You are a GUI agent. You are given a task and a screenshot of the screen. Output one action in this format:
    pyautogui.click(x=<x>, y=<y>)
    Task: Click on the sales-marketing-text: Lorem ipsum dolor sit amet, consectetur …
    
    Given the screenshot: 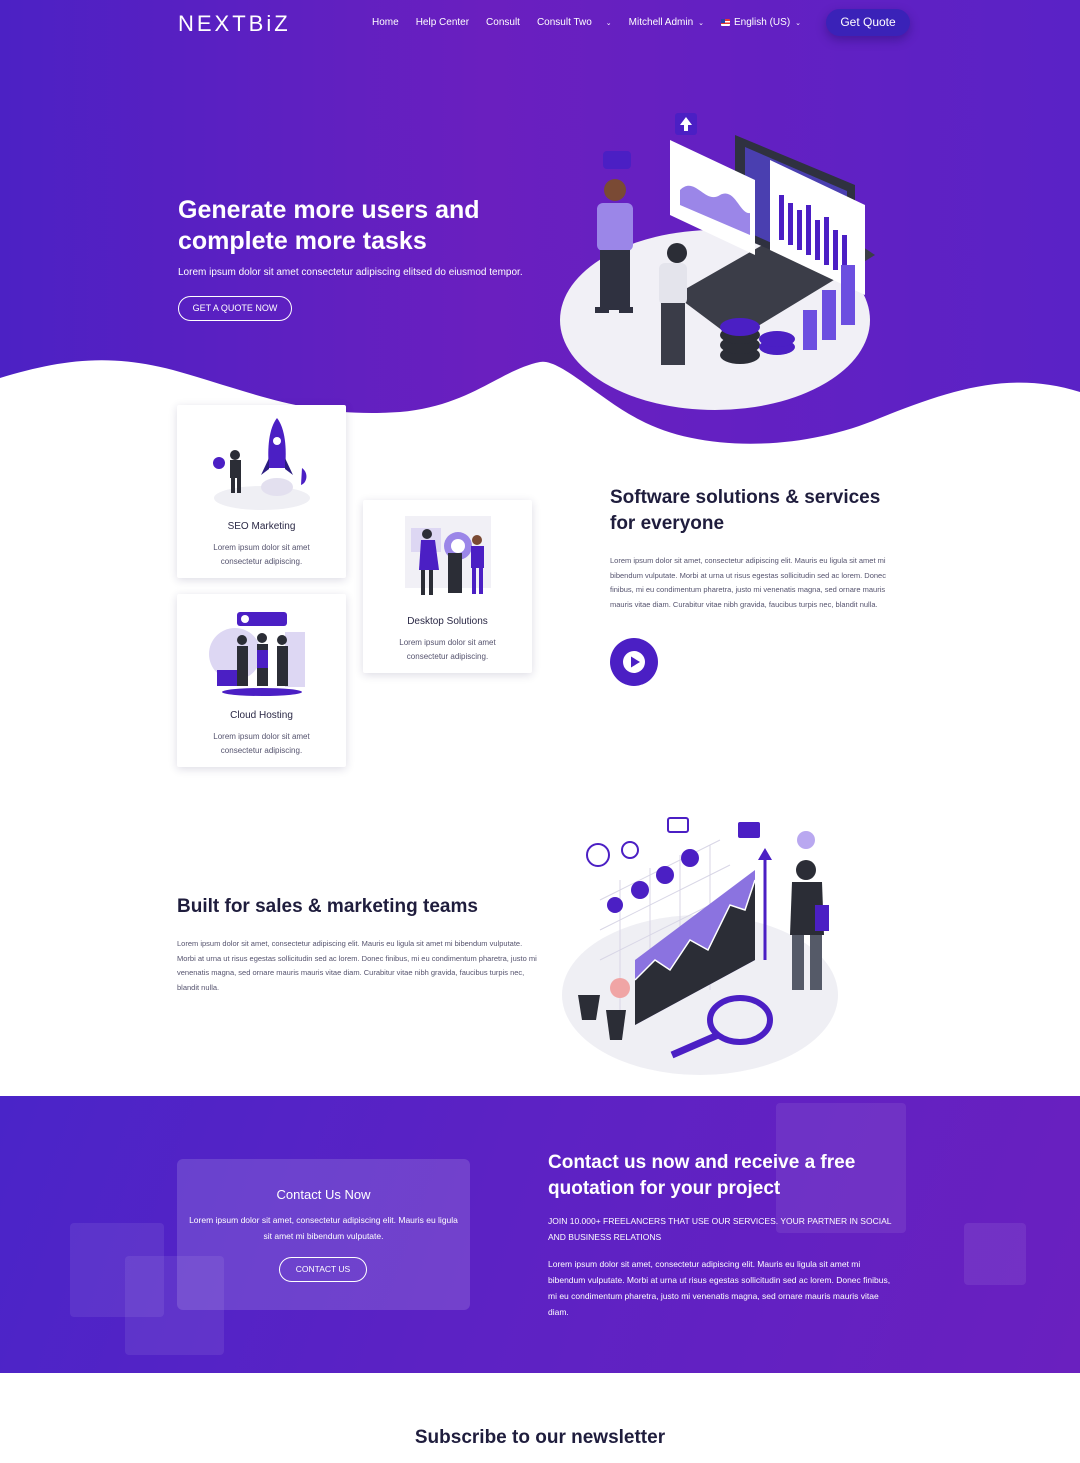 What is the action you would take?
    pyautogui.click(x=357, y=965)
    